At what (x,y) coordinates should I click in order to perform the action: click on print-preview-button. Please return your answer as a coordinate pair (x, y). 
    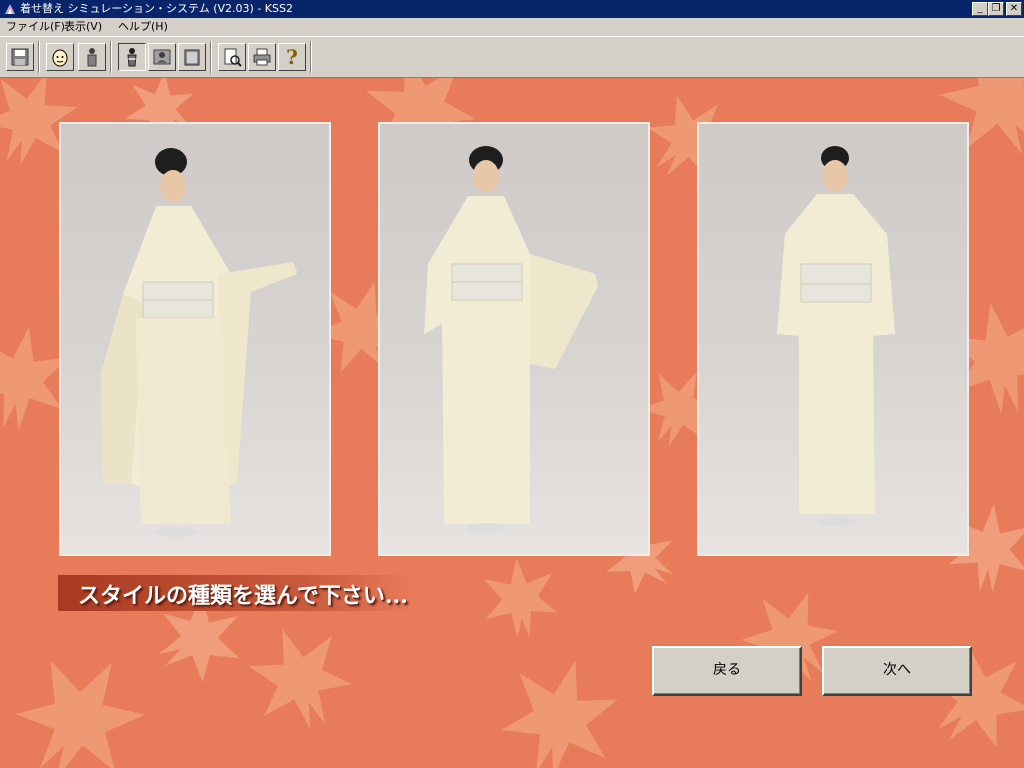
    Looking at the image, I should click on (232, 57).